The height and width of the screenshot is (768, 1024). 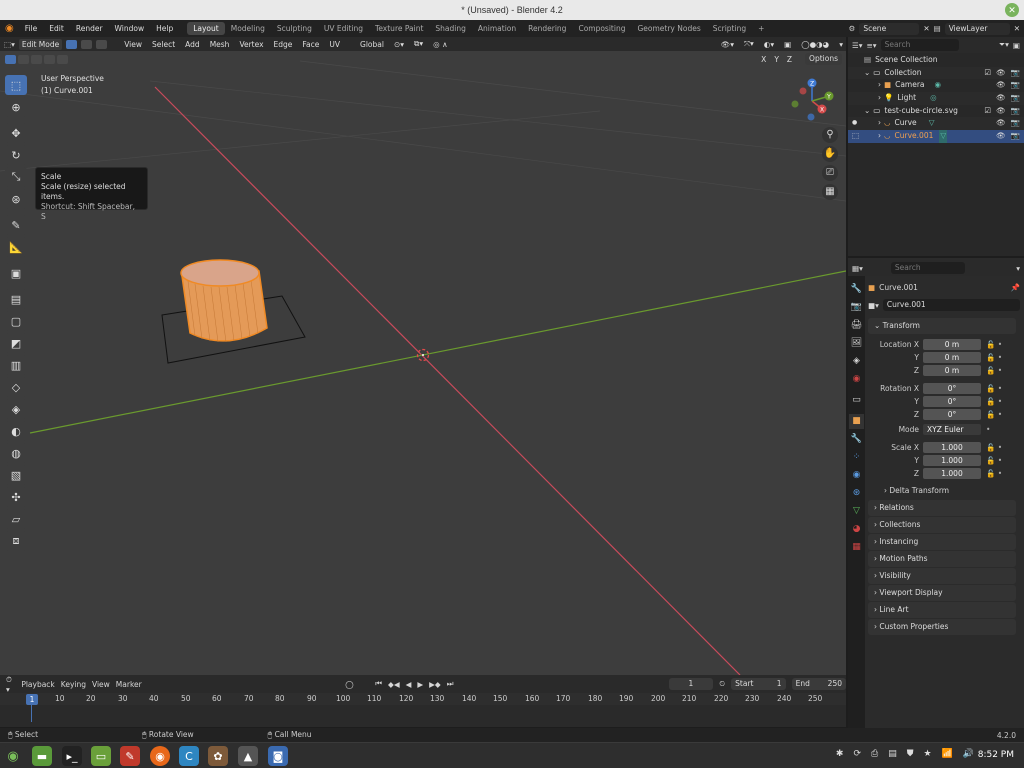 I want to click on menu-timeline-view: View, so click(x=101, y=684).